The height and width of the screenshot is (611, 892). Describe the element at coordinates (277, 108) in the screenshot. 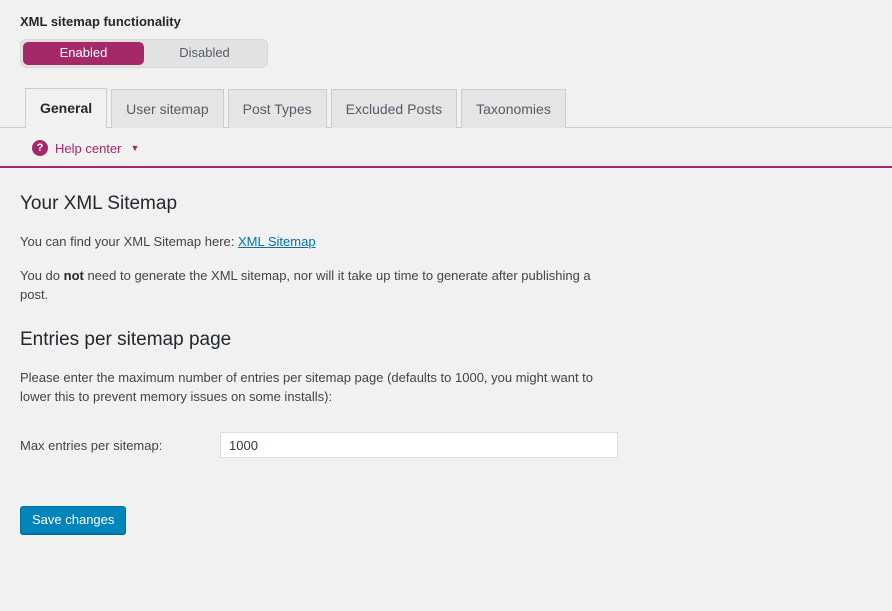

I see `tab-post-types: Post Types` at that location.